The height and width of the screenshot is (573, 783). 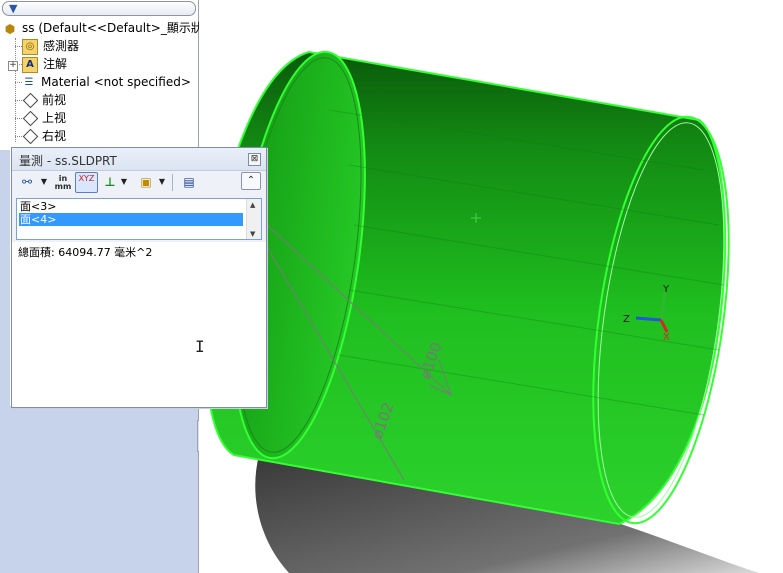 I want to click on expand-annotations-toggle: +, so click(x=13, y=66).